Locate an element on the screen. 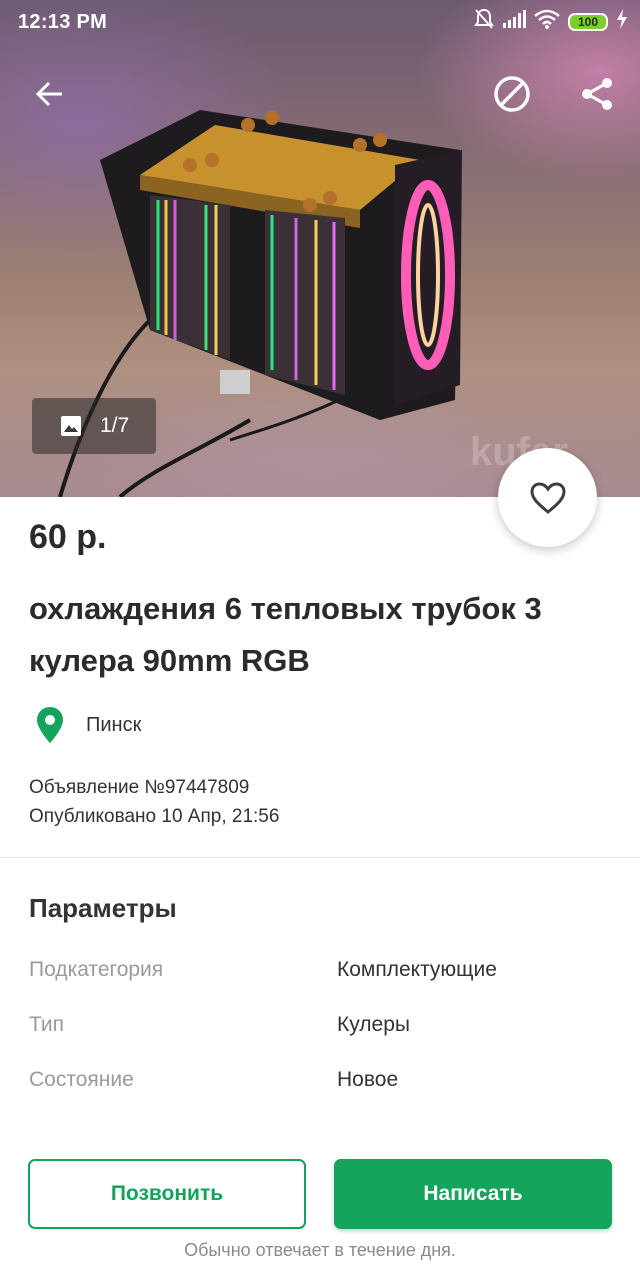 Image resolution: width=640 pixels, height=1280 pixels. mute-icon is located at coordinates (484, 22).